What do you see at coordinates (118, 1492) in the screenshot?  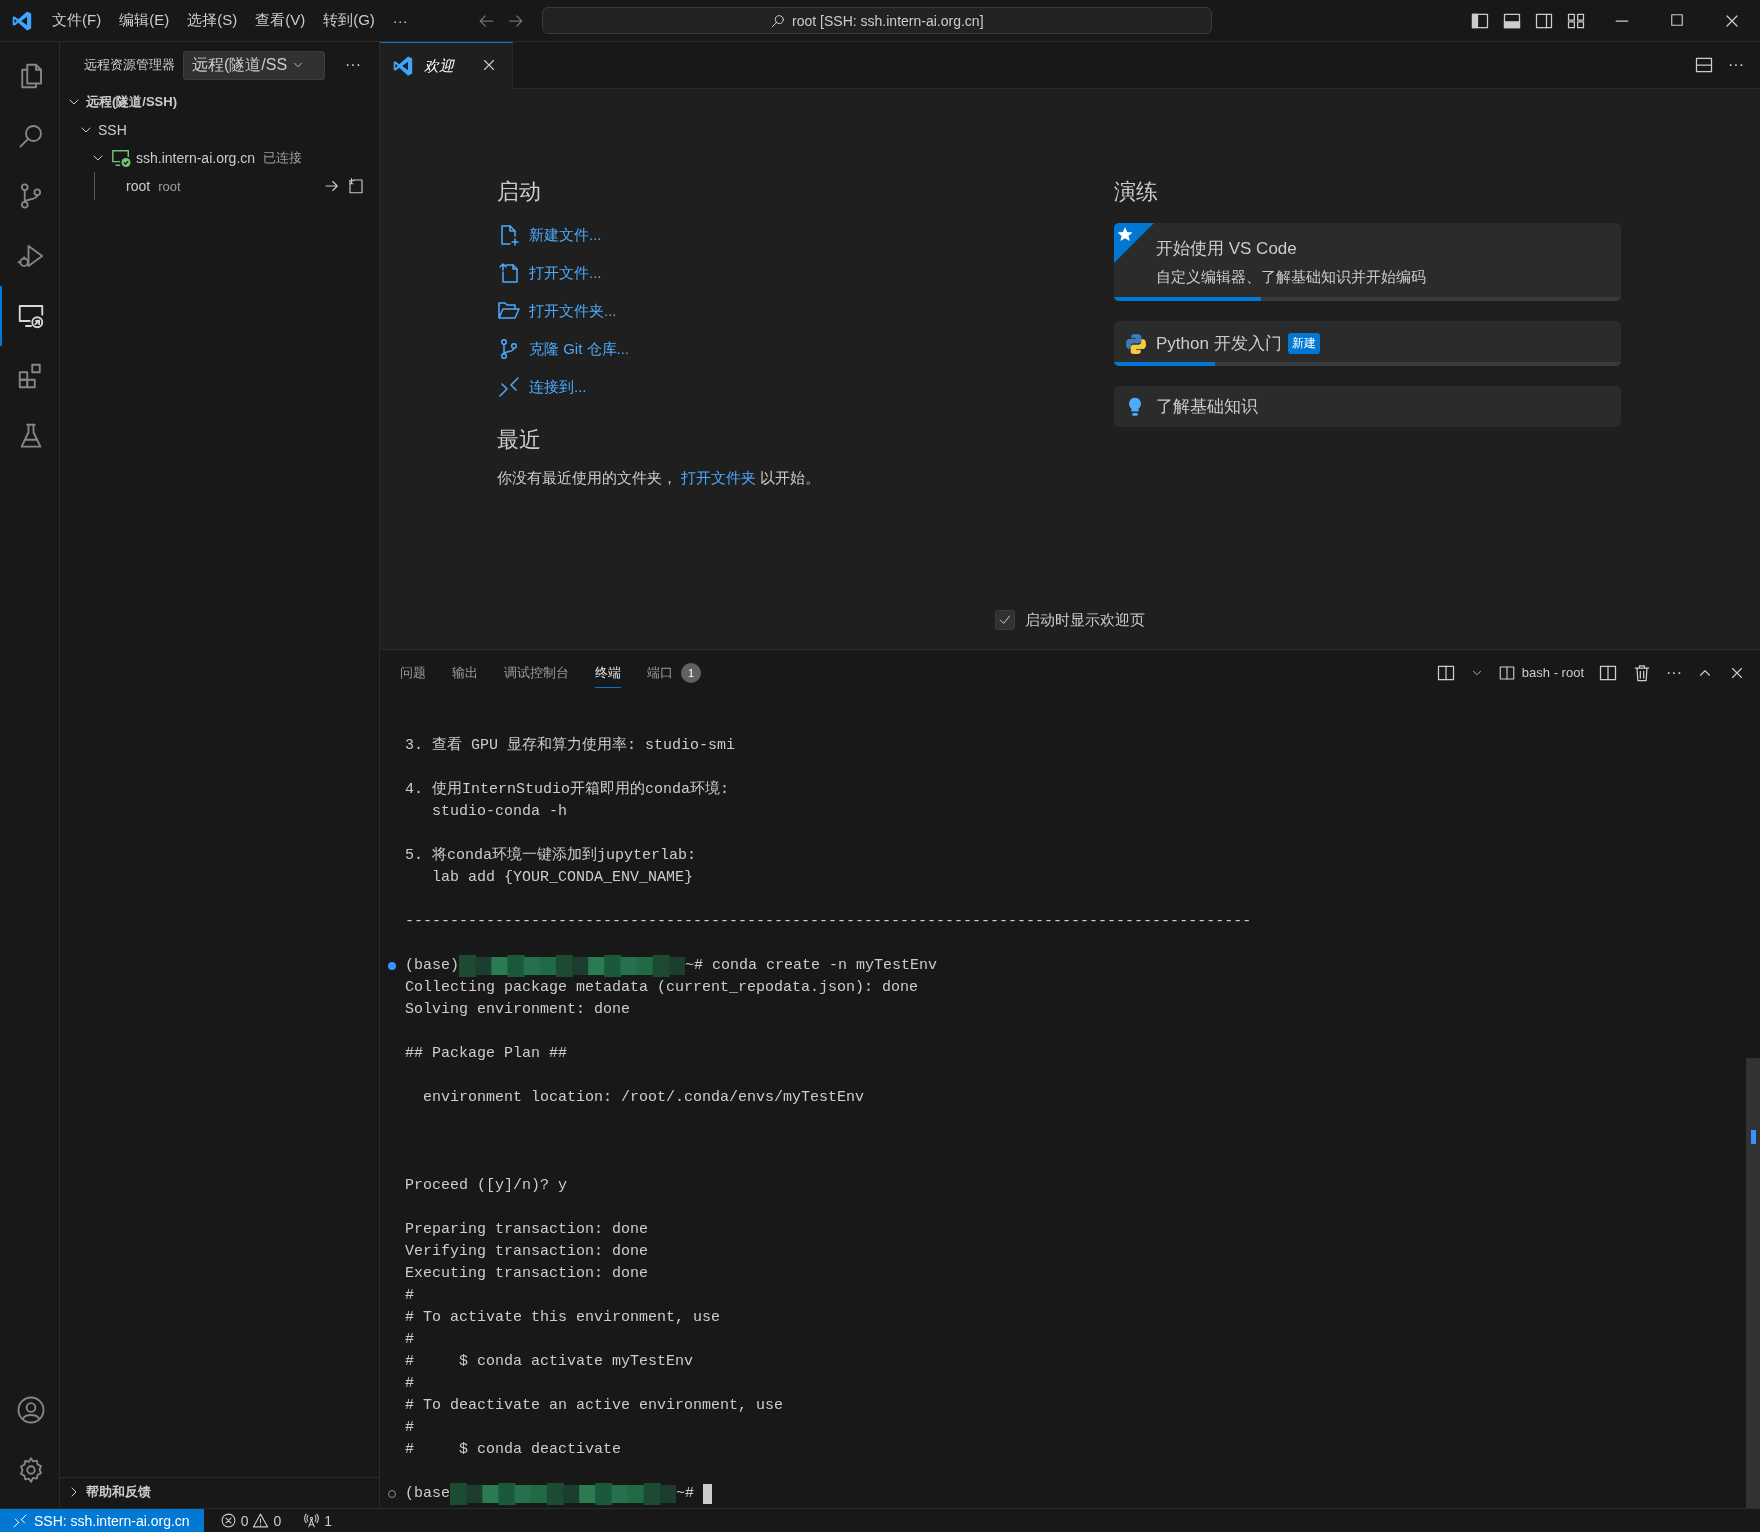 I see `section-header: 帮助和反馈` at bounding box center [118, 1492].